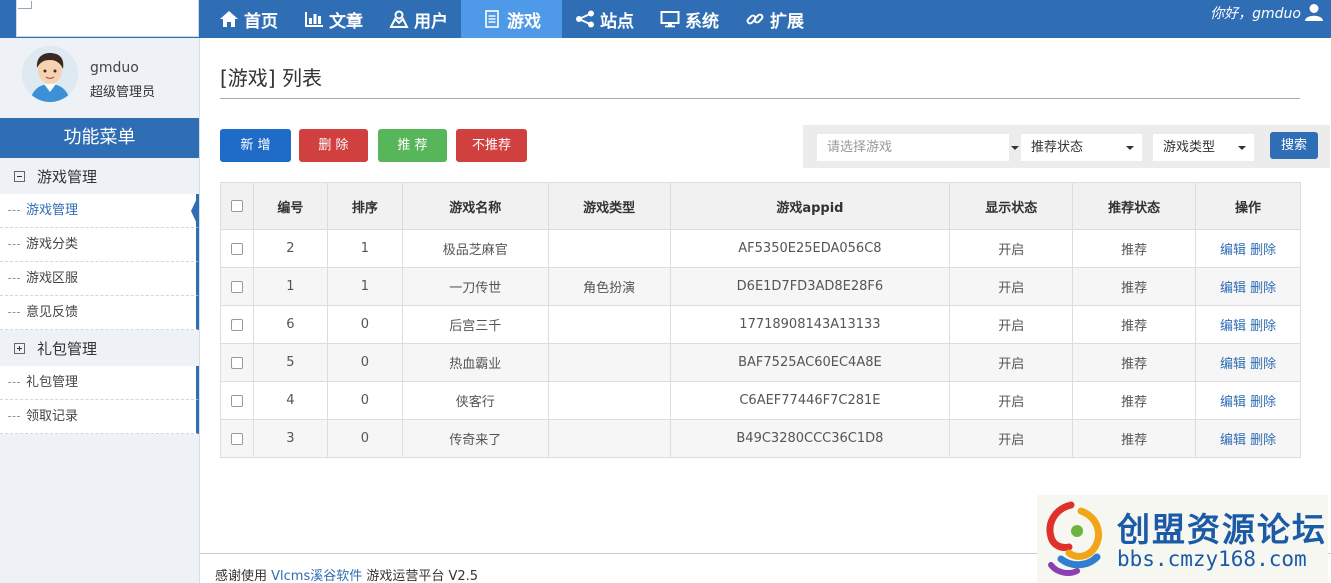 This screenshot has width=1331, height=583. Describe the element at coordinates (399, 19) in the screenshot. I see `user-icon` at that location.